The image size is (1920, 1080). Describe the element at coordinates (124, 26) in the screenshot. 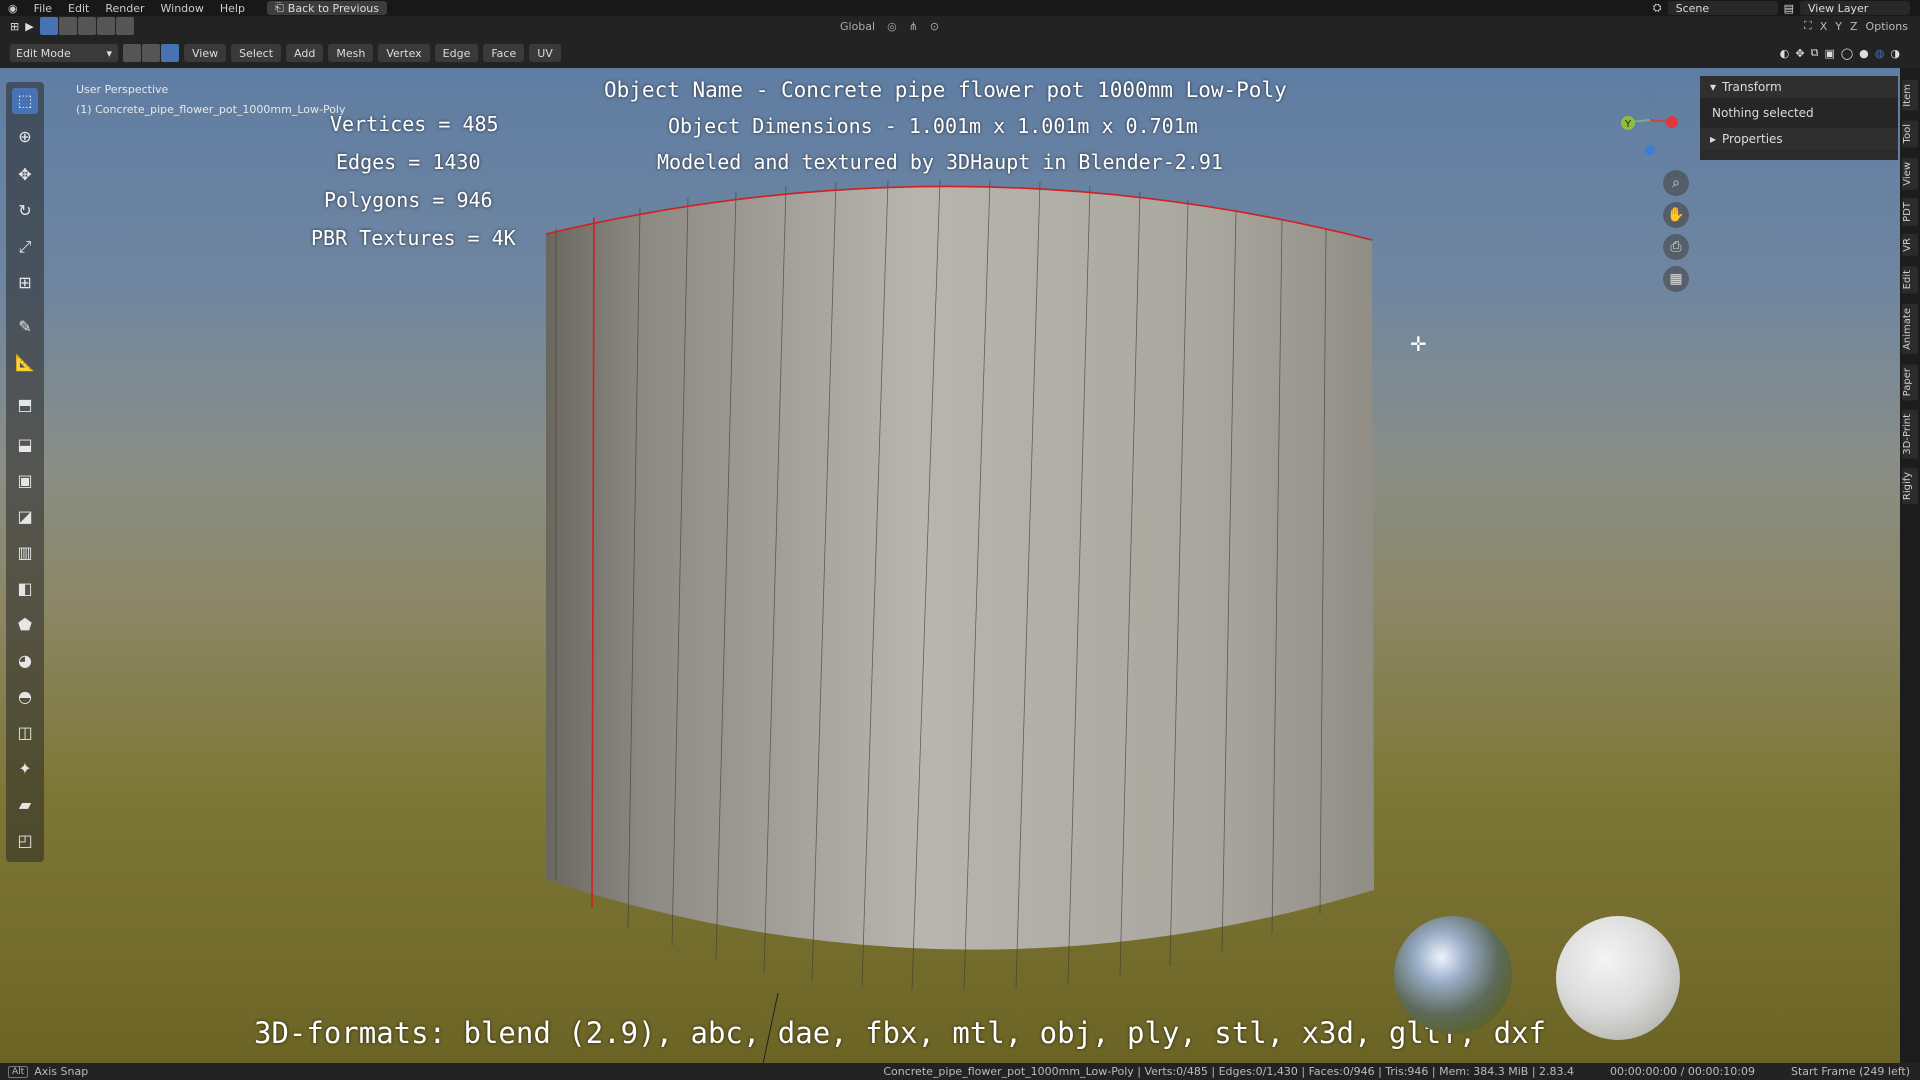

I see `select-intersect-icon` at that location.